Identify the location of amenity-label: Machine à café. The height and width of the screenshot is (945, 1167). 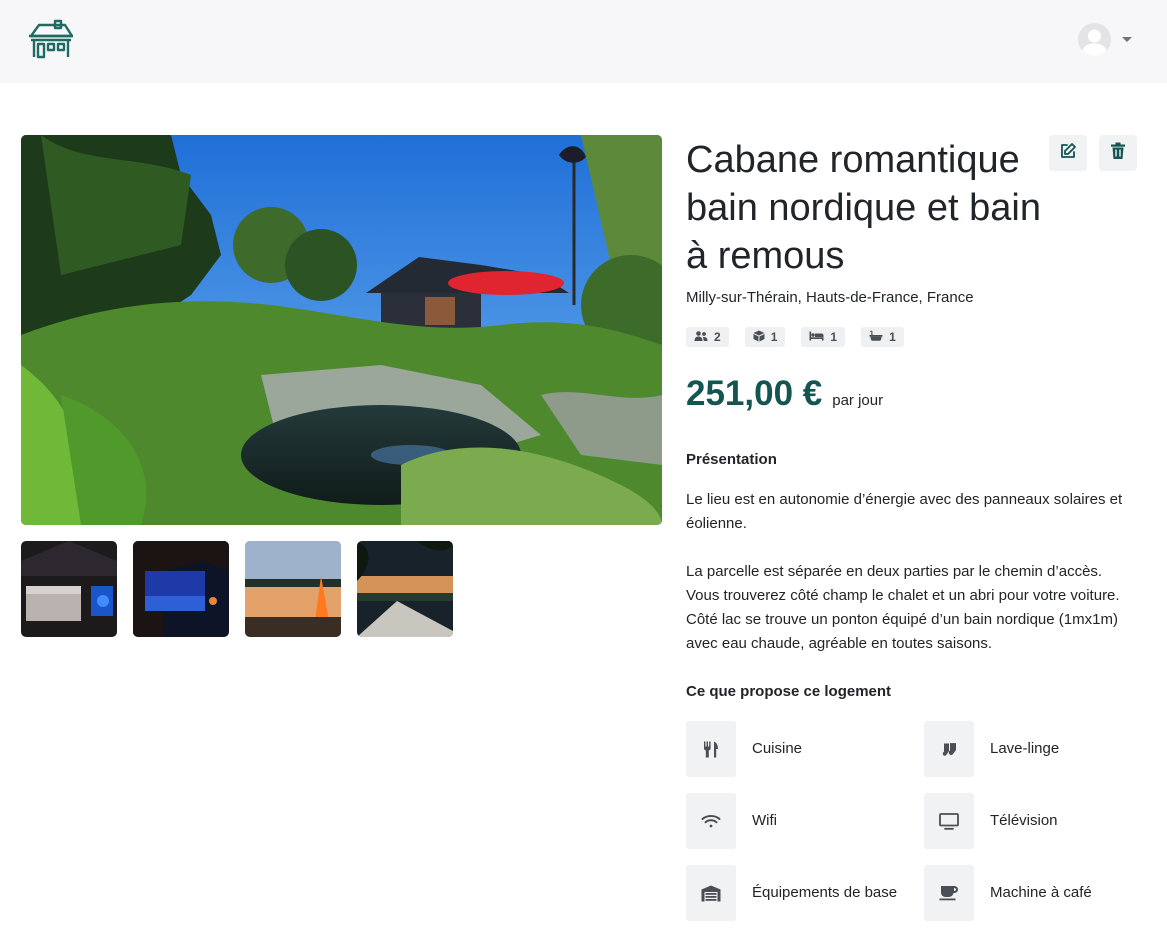
(1041, 892).